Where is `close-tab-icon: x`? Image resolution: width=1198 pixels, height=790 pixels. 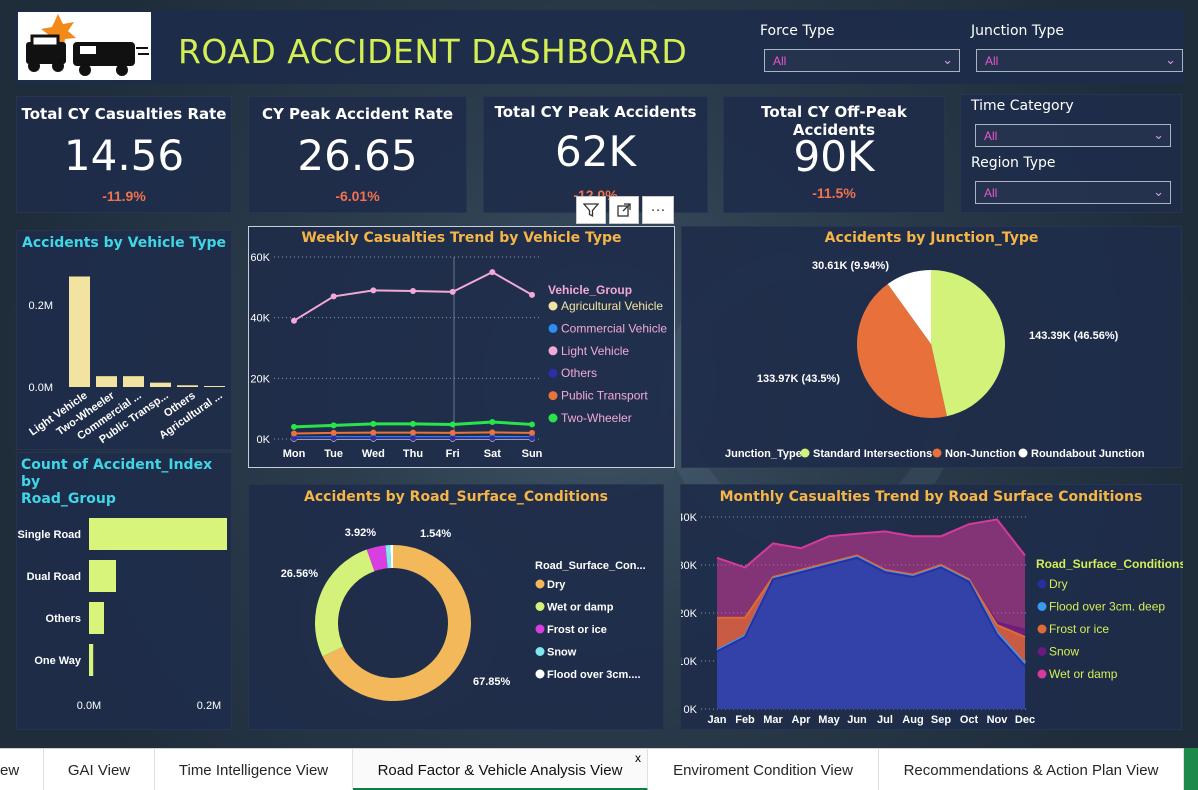
close-tab-icon: x is located at coordinates (638, 758).